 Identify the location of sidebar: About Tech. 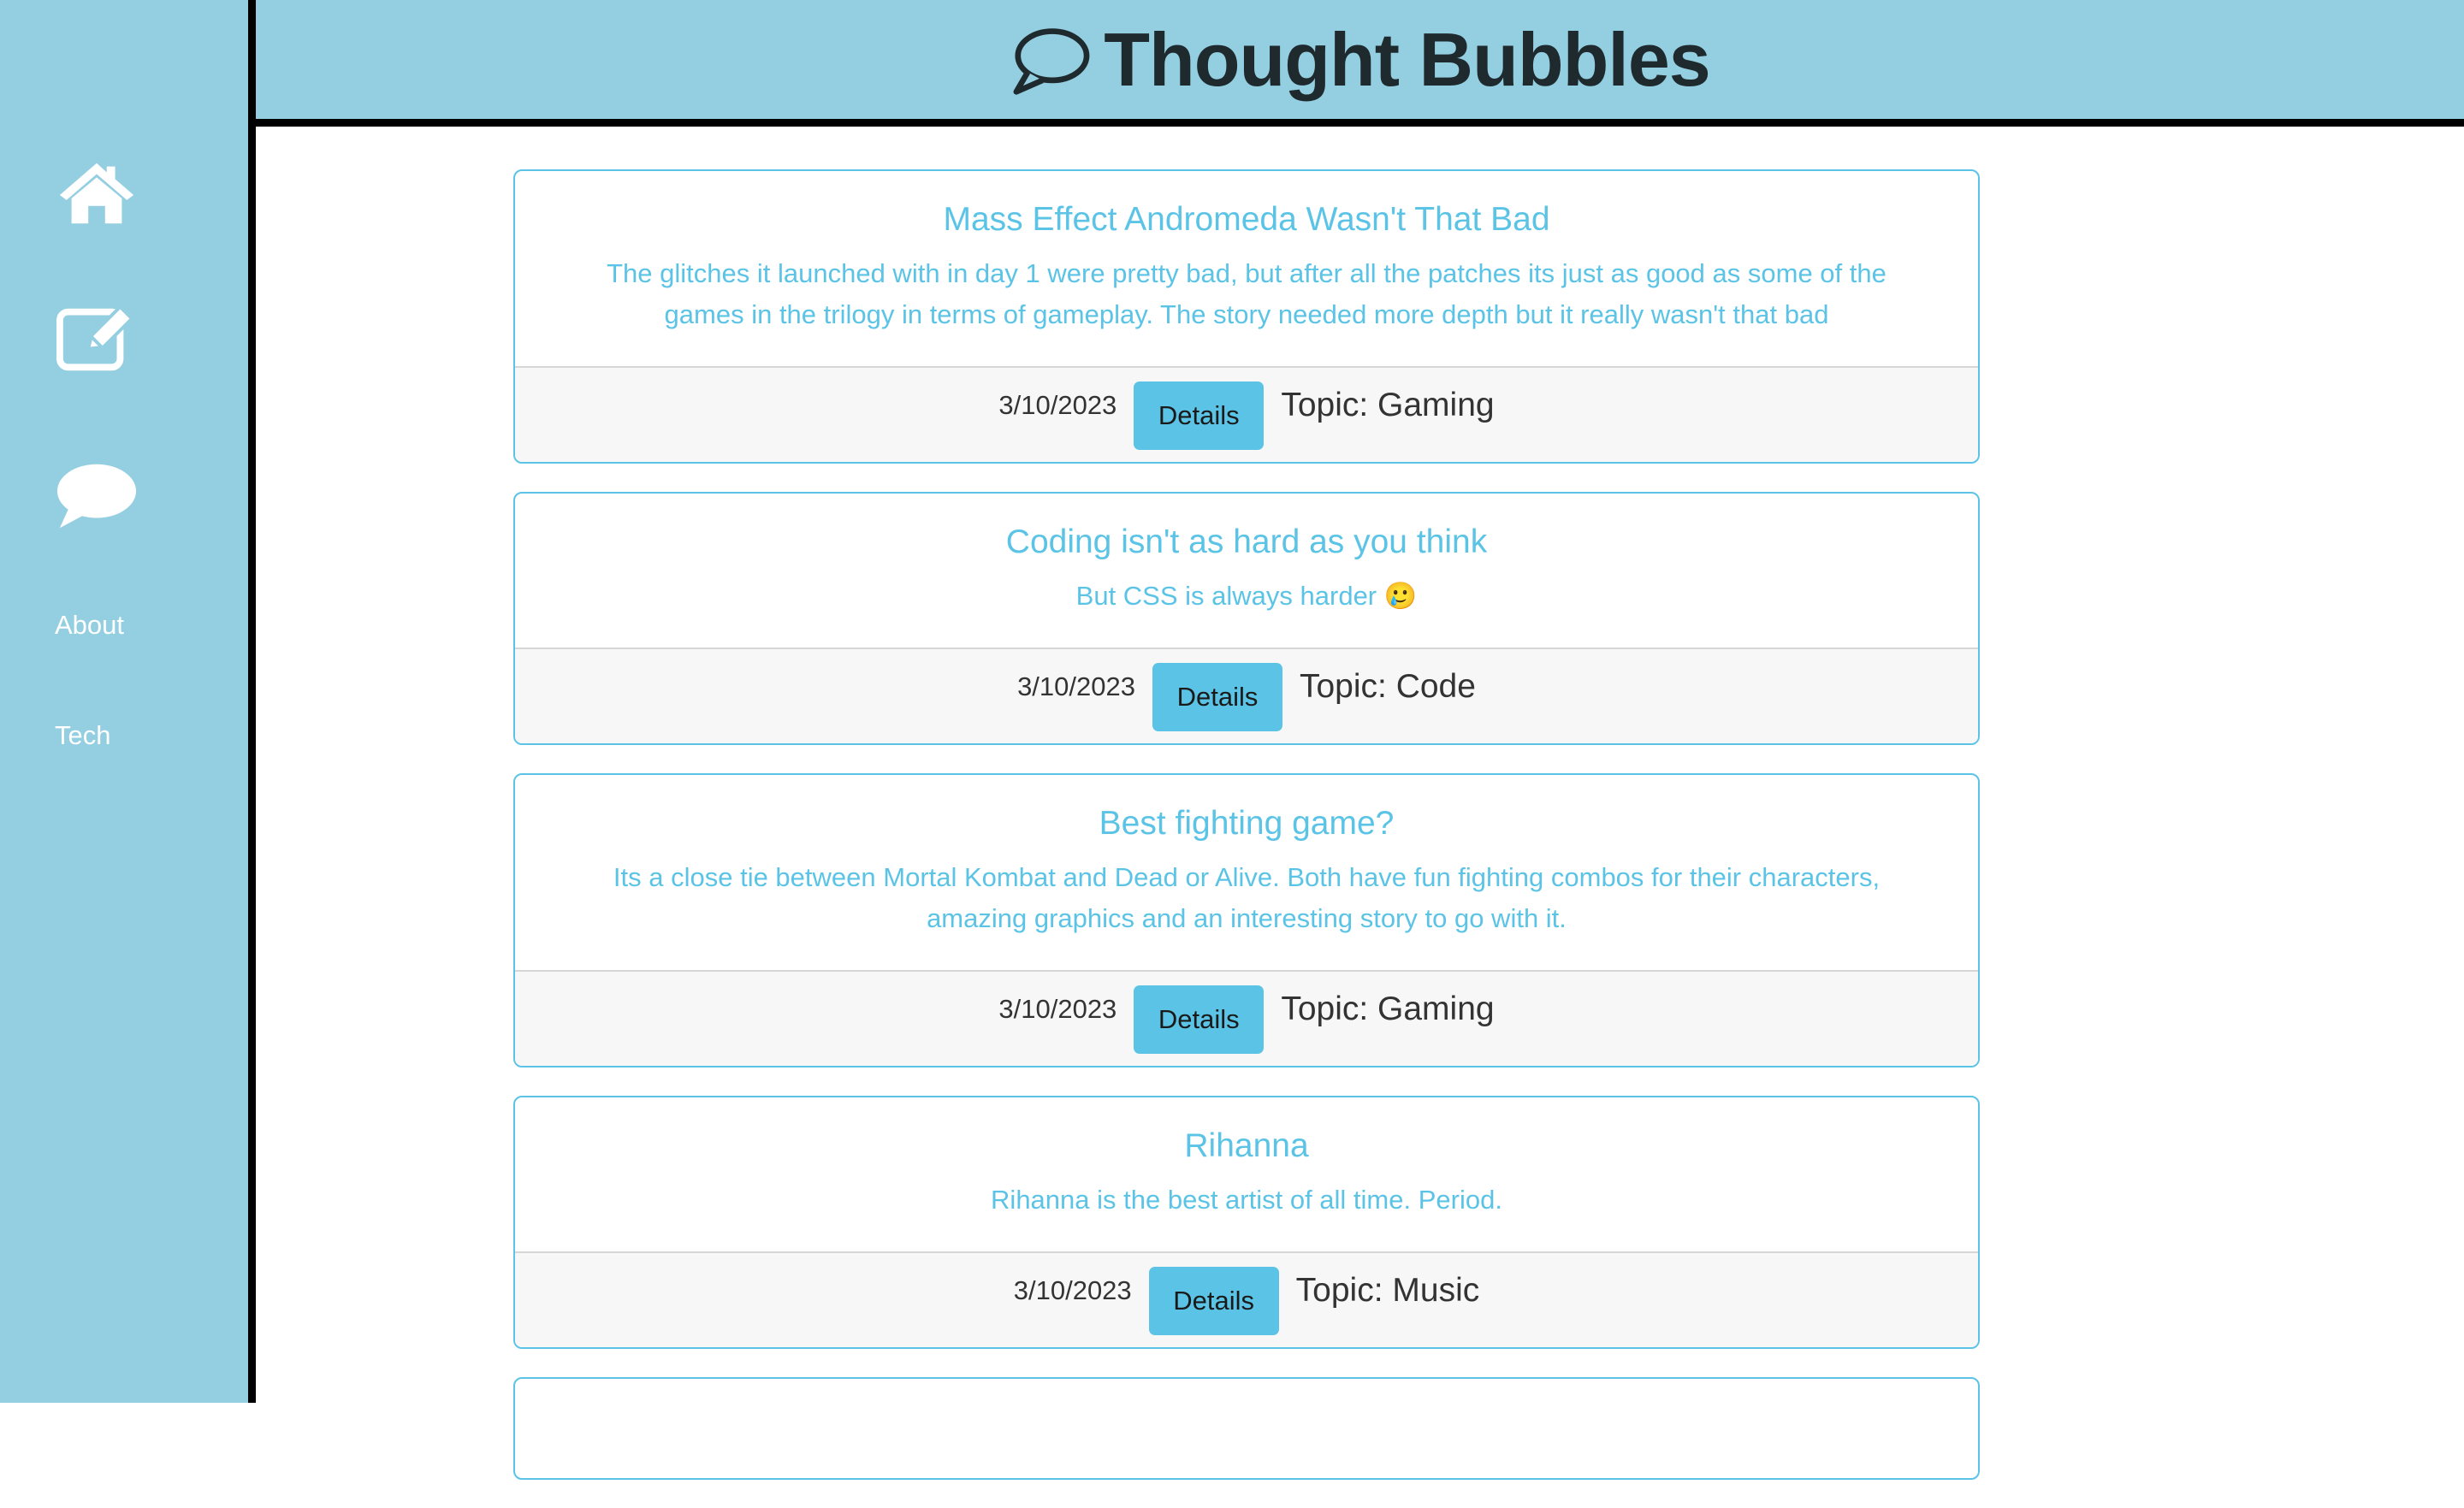
(124, 701).